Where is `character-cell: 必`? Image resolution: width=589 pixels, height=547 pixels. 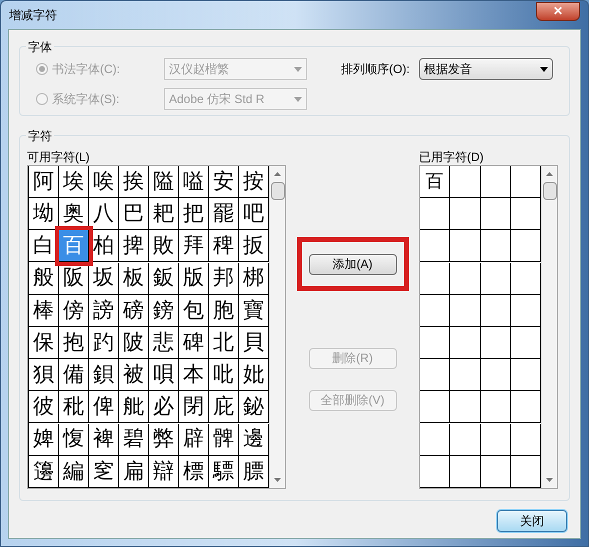 character-cell: 必 is located at coordinates (164, 407).